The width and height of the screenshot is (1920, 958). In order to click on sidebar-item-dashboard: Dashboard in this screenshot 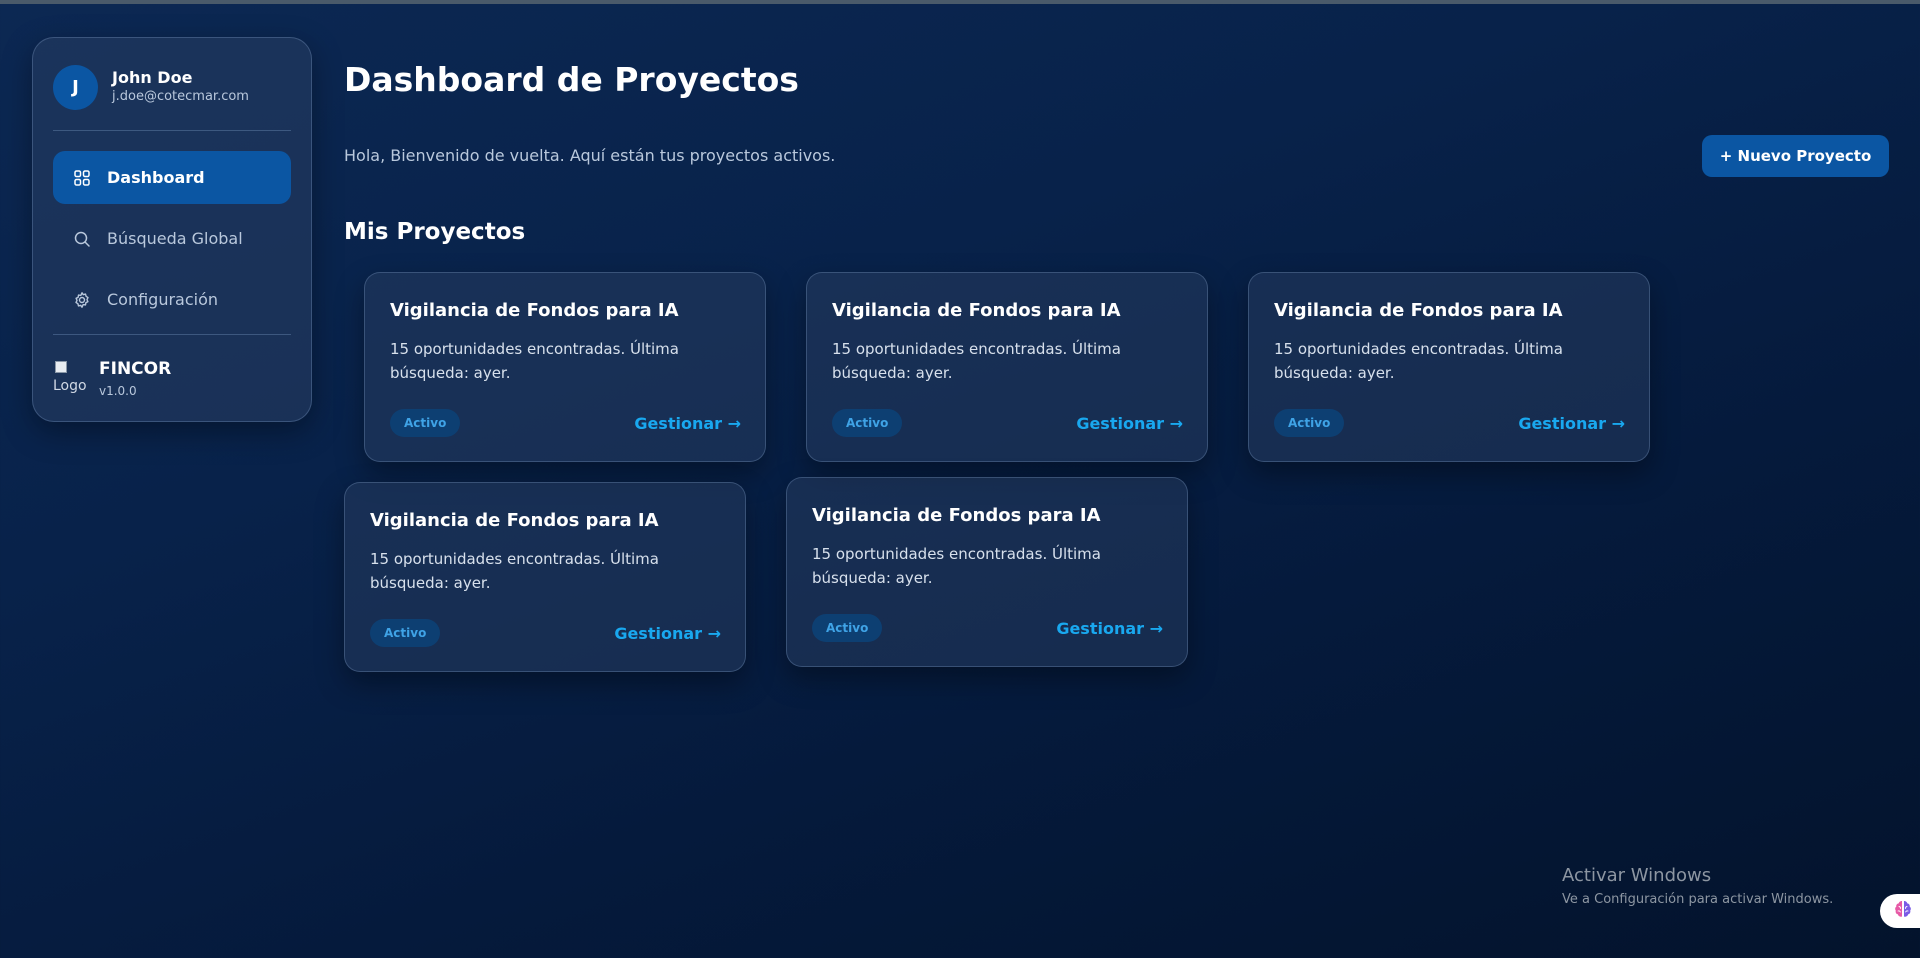, I will do `click(172, 177)`.